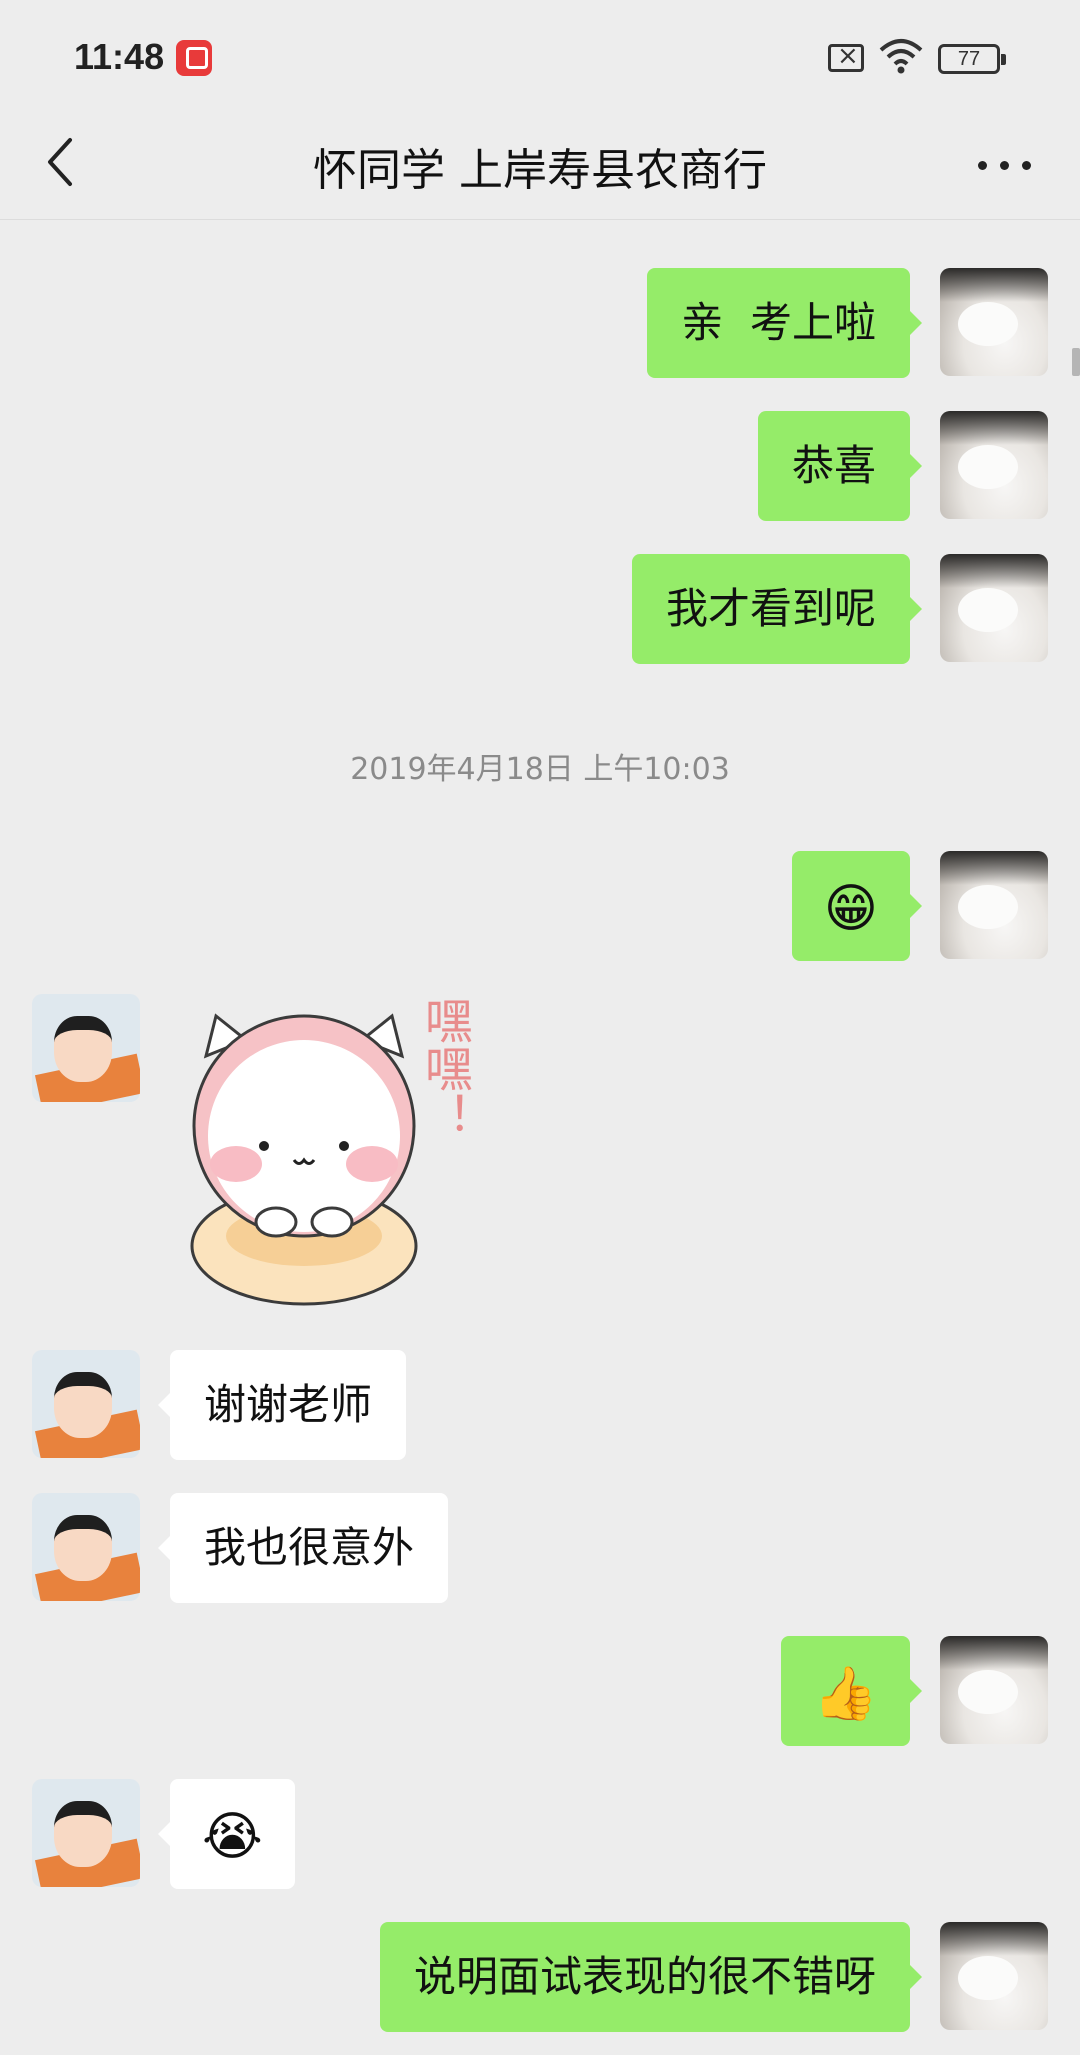 The width and height of the screenshot is (1080, 2055). I want to click on sticker-bear-image: 嘿嘿！, so click(336, 1154).